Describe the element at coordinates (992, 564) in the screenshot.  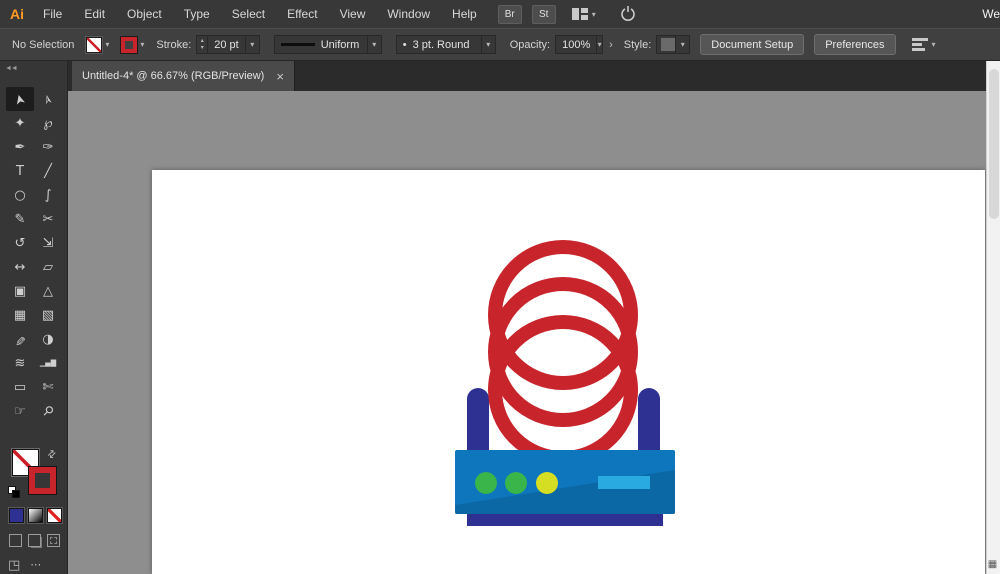
I see `corner-grid-icon: ▦` at that location.